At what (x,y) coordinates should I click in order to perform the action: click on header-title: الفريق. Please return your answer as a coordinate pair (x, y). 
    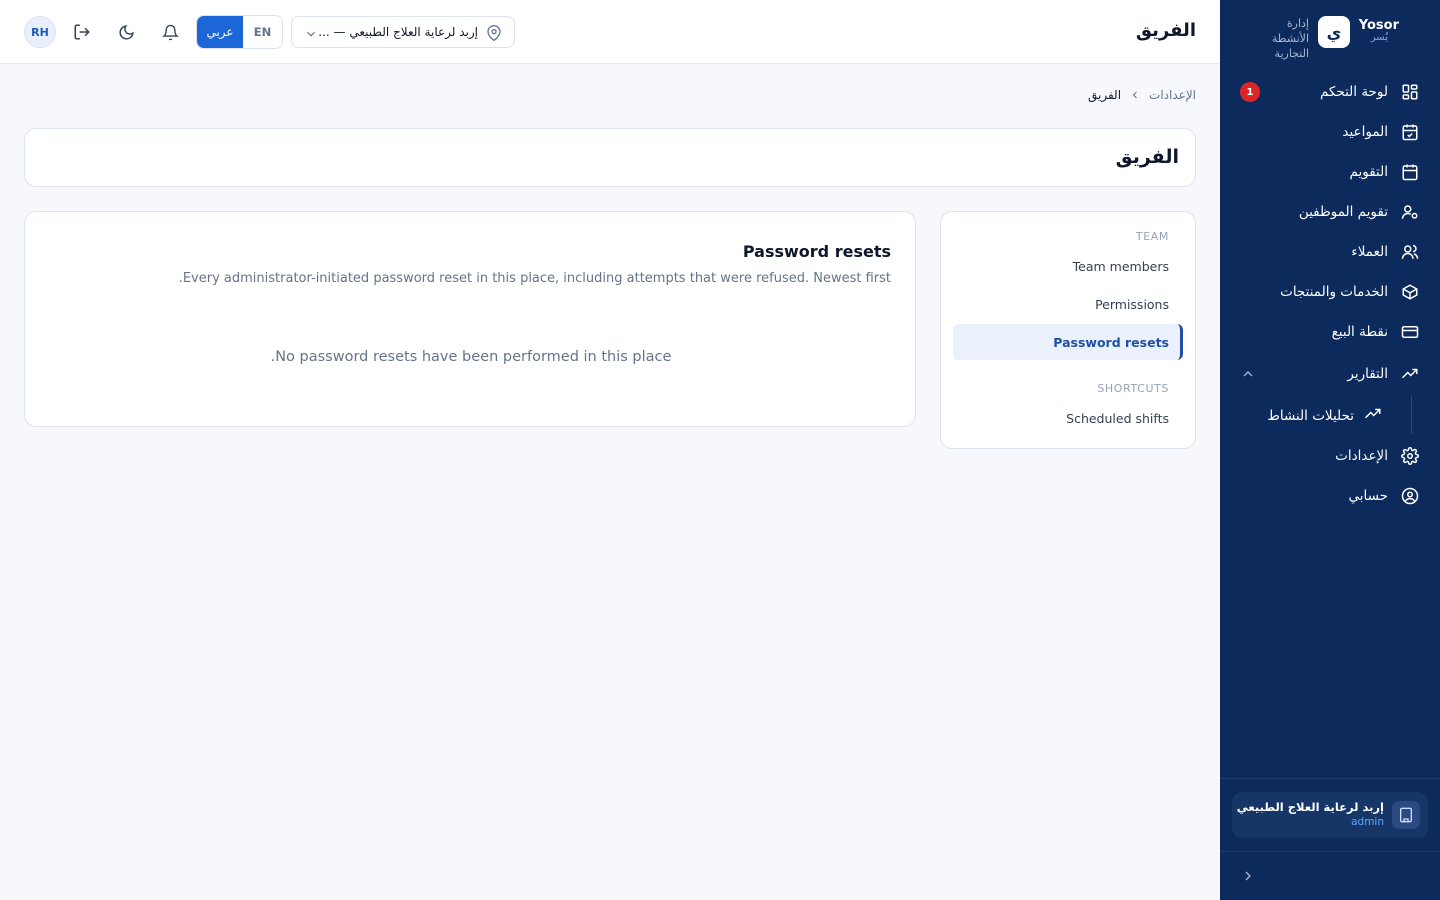
    Looking at the image, I should click on (1165, 30).